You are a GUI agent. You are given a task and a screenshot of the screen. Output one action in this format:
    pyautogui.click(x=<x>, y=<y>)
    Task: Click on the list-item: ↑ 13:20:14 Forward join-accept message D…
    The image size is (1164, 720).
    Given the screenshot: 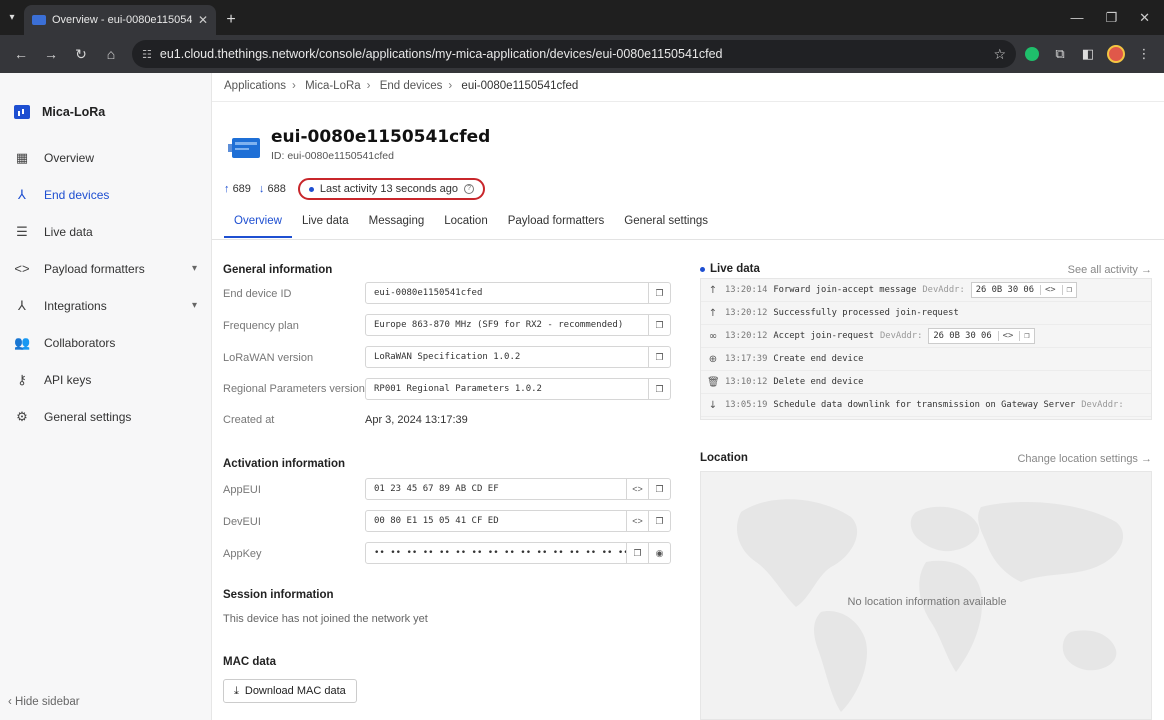 What is the action you would take?
    pyautogui.click(x=926, y=290)
    